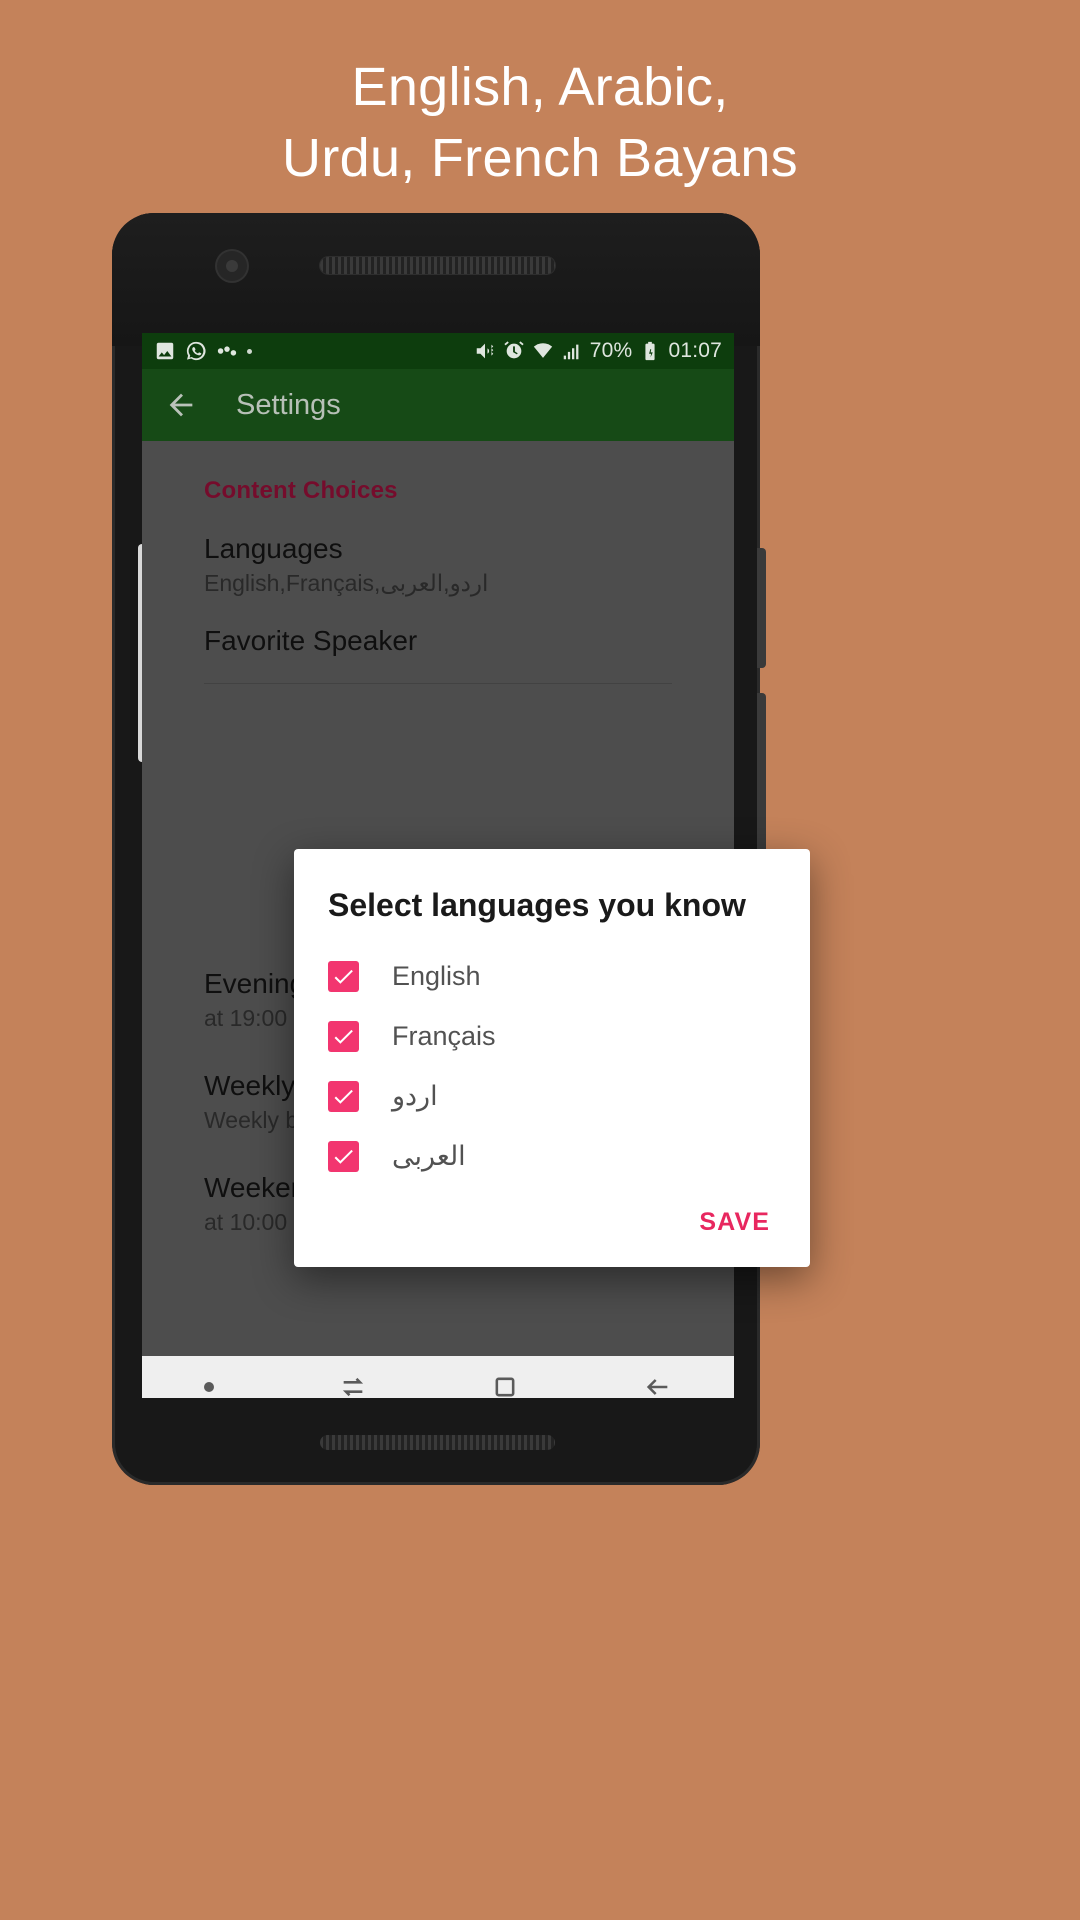 Image resolution: width=1080 pixels, height=1920 pixels. Describe the element at coordinates (658, 1385) in the screenshot. I see `back-arrow-icon` at that location.